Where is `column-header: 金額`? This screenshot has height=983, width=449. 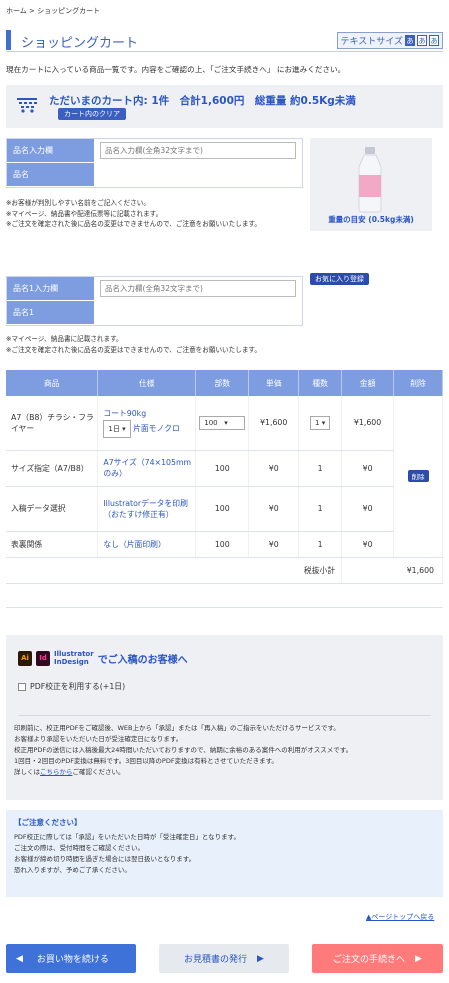
column-header: 金額 is located at coordinates (368, 383).